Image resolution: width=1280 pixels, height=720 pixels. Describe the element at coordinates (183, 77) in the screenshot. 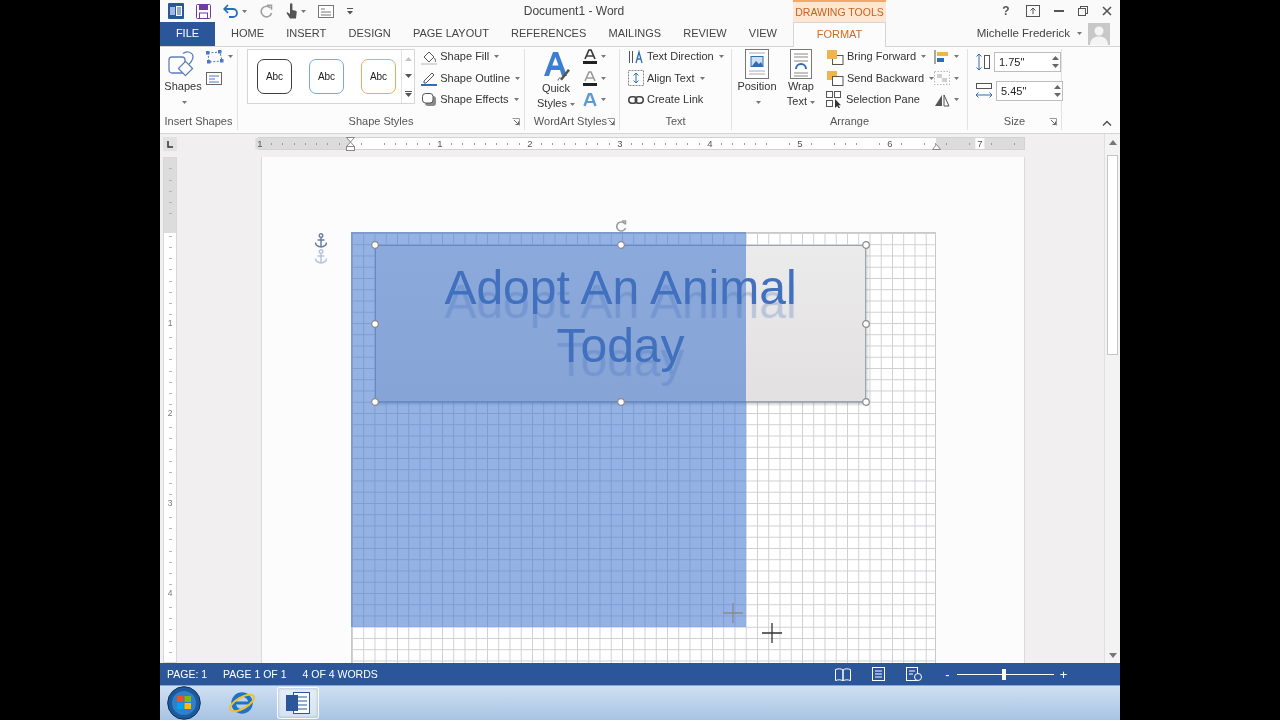

I see `shapes-button: Shapes` at that location.